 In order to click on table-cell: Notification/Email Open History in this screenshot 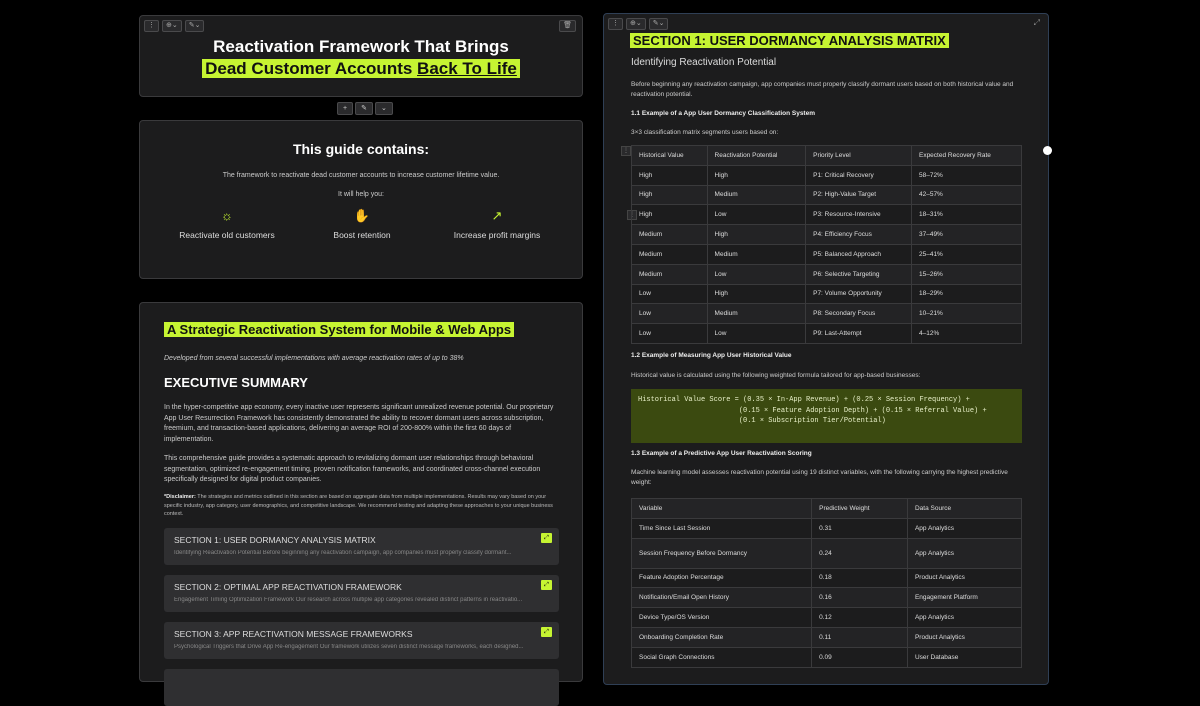, I will do `click(721, 598)`.